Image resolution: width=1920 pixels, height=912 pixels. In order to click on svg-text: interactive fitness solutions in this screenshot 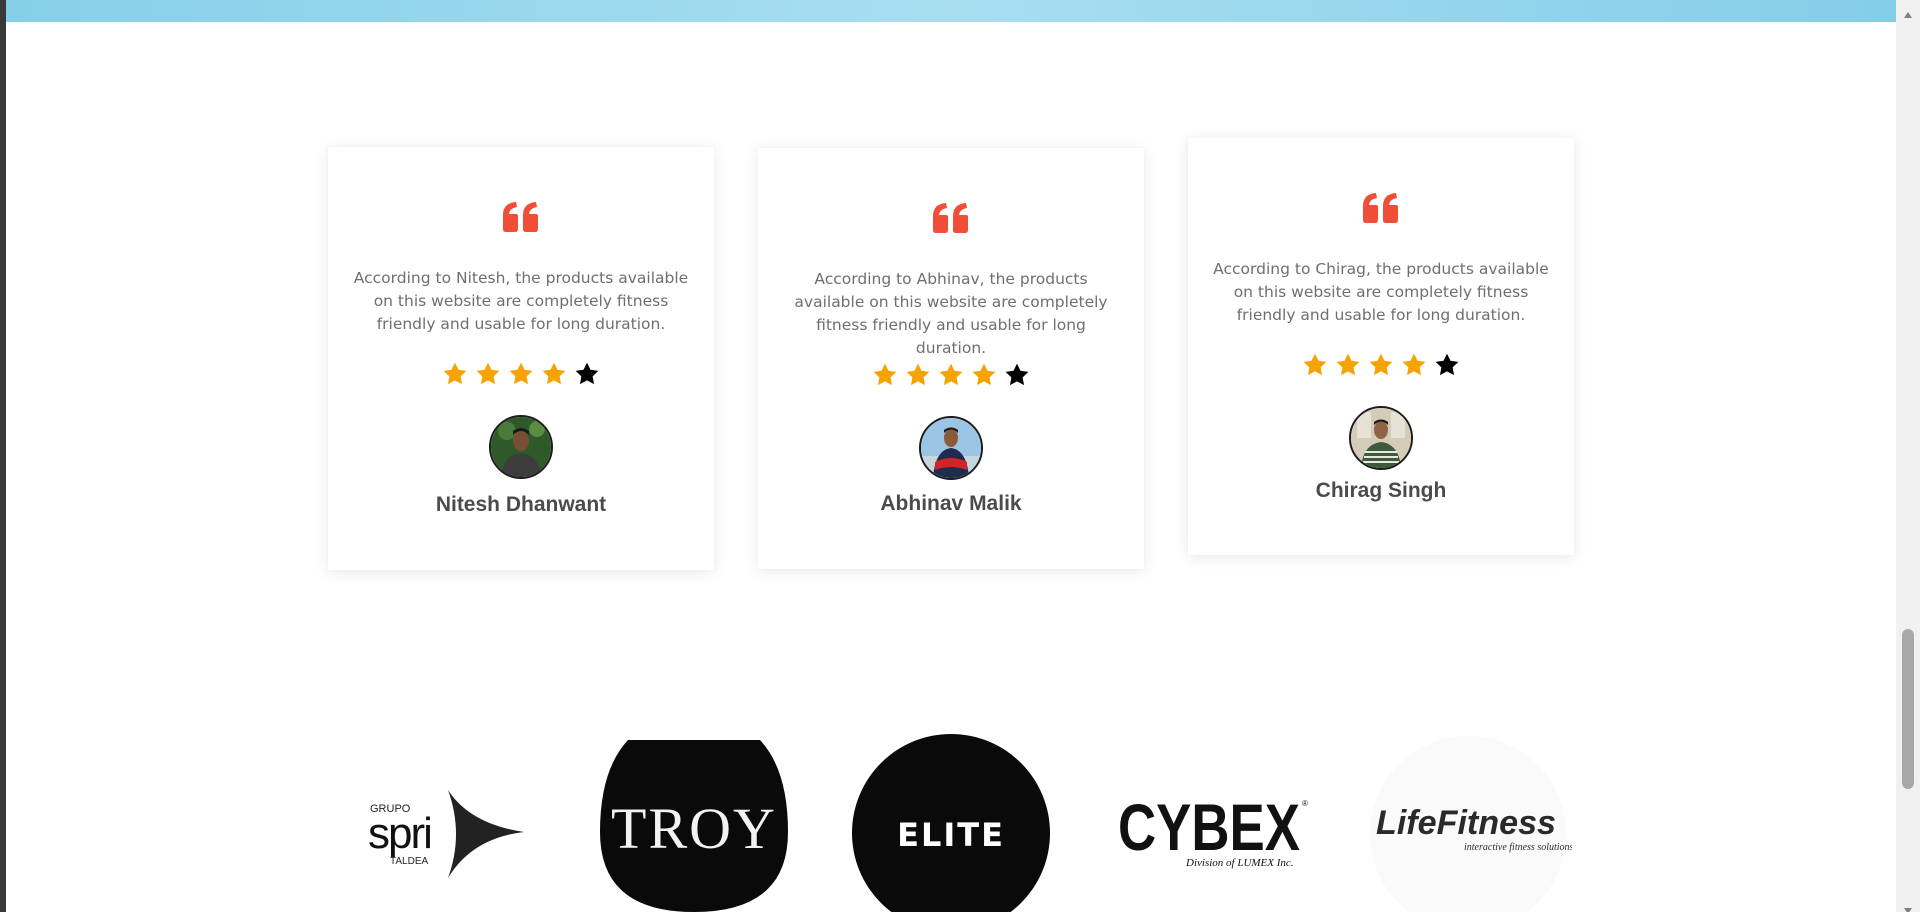, I will do `click(1518, 847)`.